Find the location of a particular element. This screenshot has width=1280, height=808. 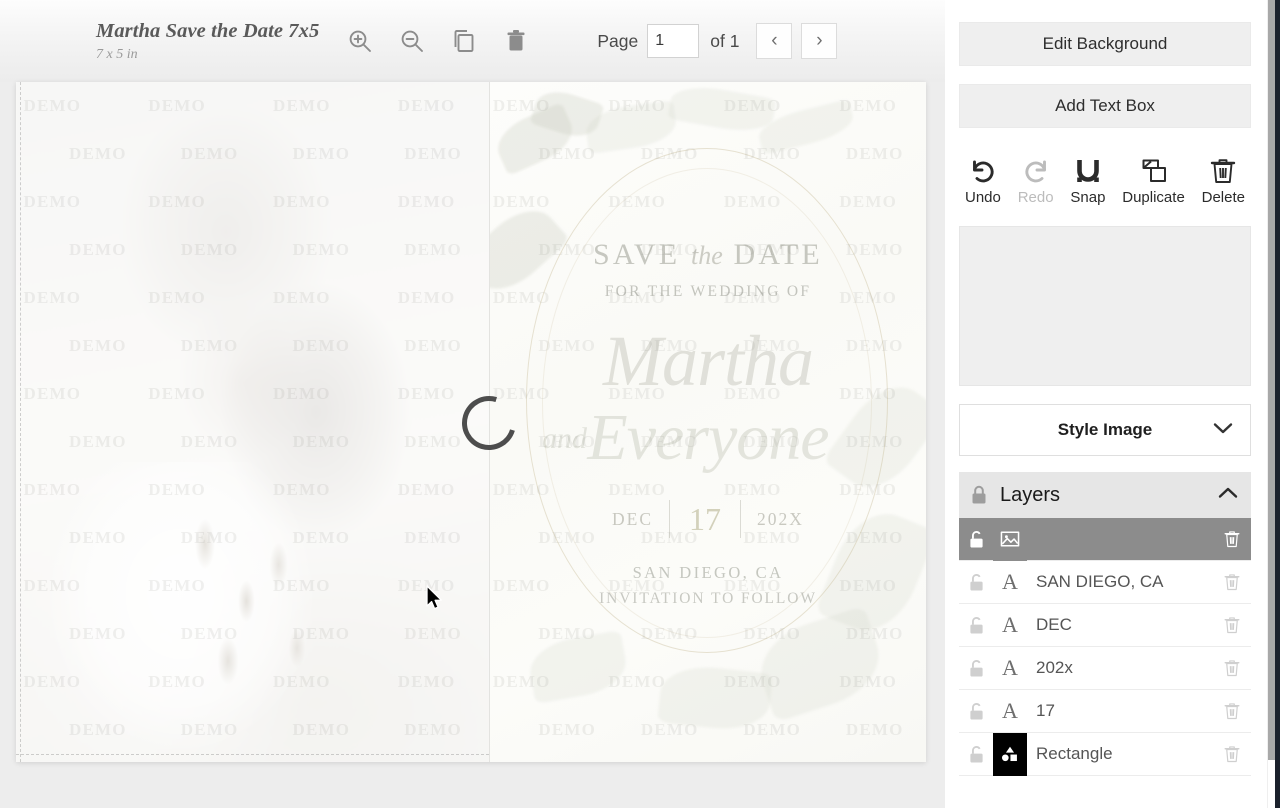

invitation-to-follow-text: INVITATION TO FOLLOW is located at coordinates (708, 598).